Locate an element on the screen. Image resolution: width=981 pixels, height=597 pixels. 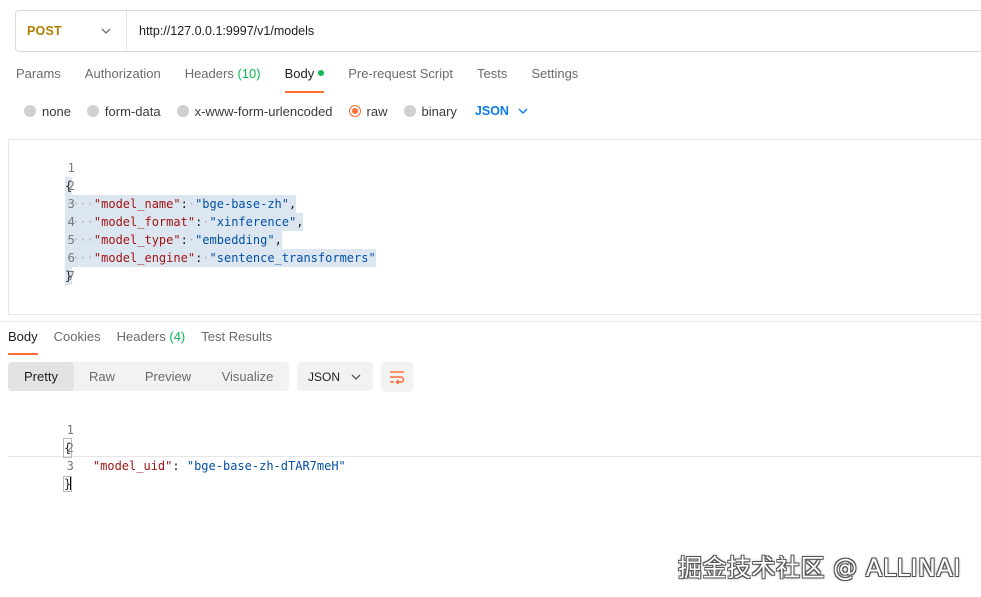
code-text: ····"model_name":·"bge-base-zh", is located at coordinates (181, 204).